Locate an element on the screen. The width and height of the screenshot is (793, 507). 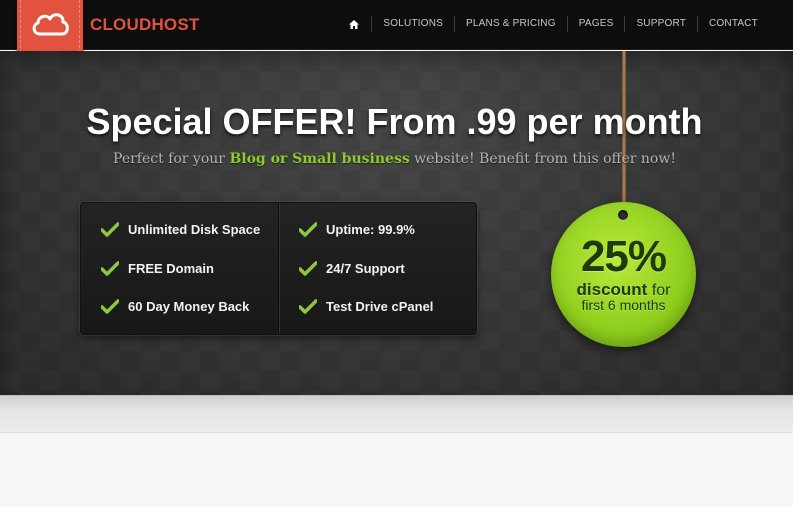
cloud-icon is located at coordinates (50, 24).